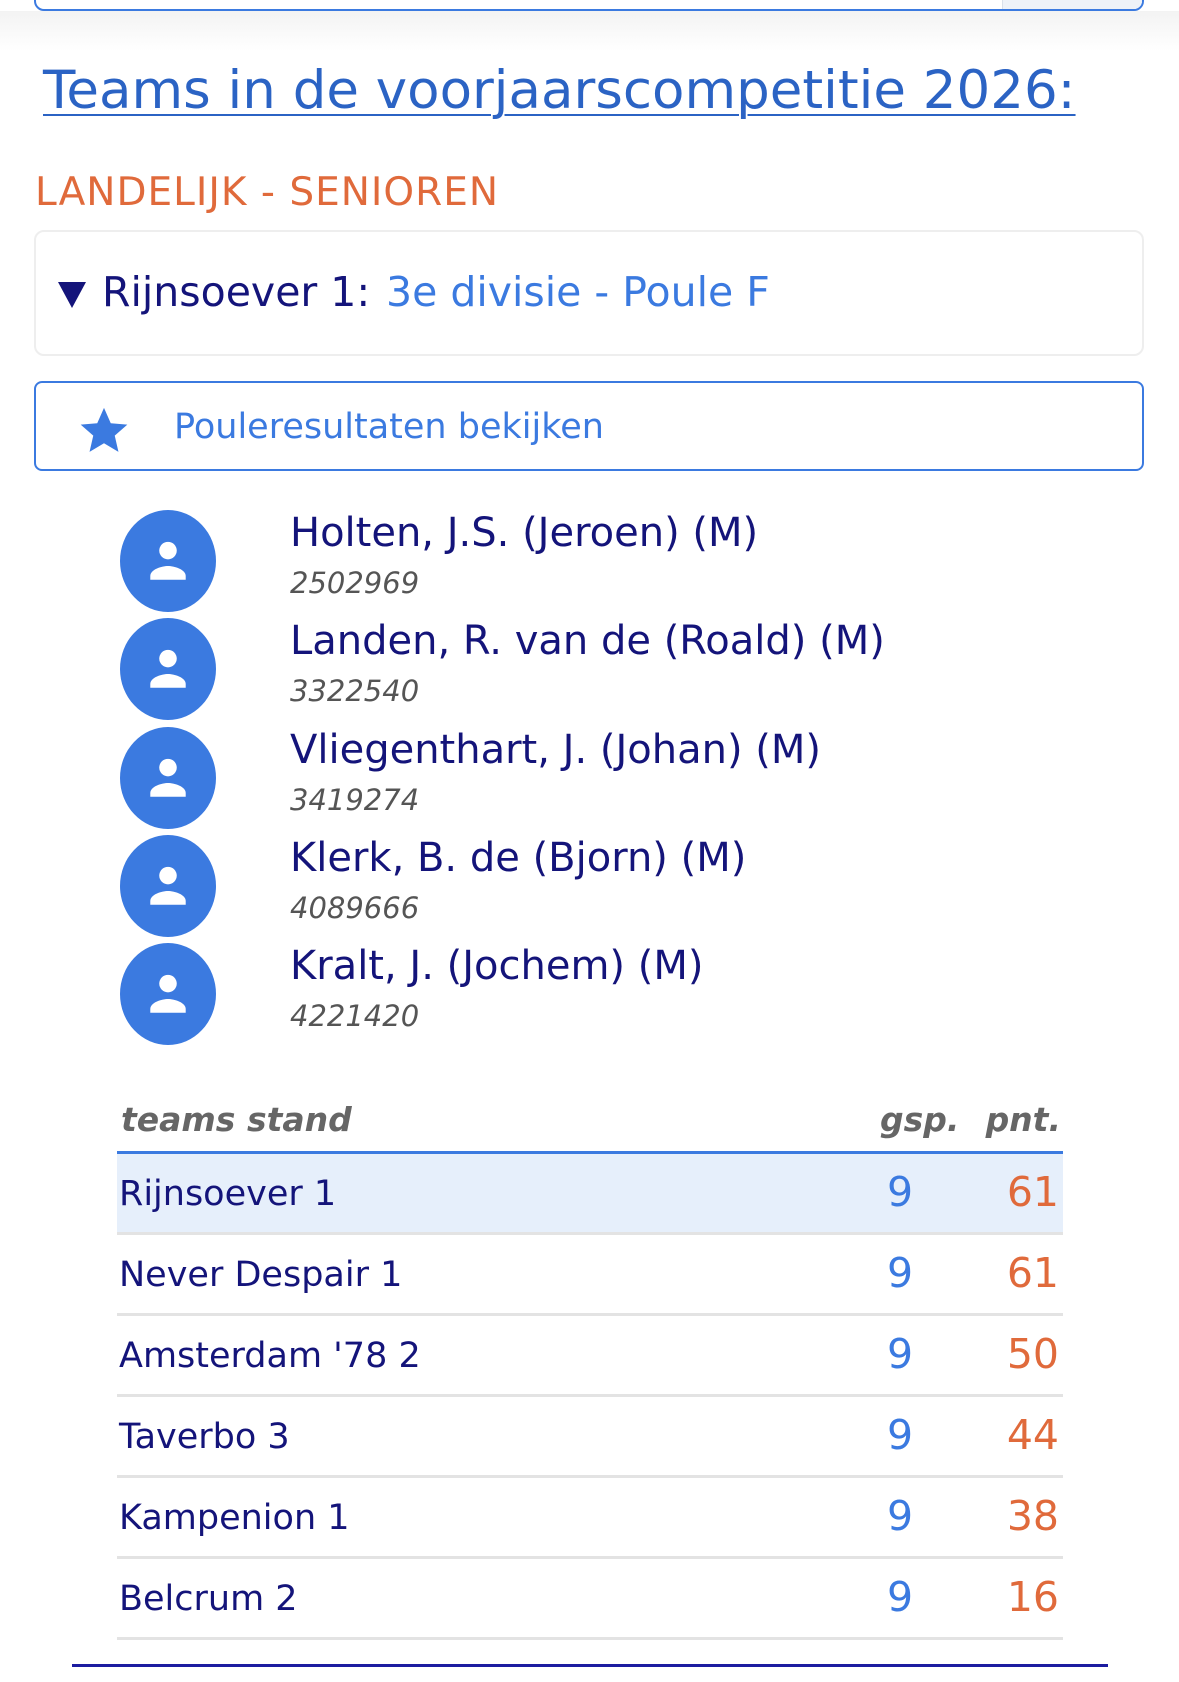 The width and height of the screenshot is (1179, 1682). I want to click on standings-row: Belcrum 2 9 16, so click(590, 1599).